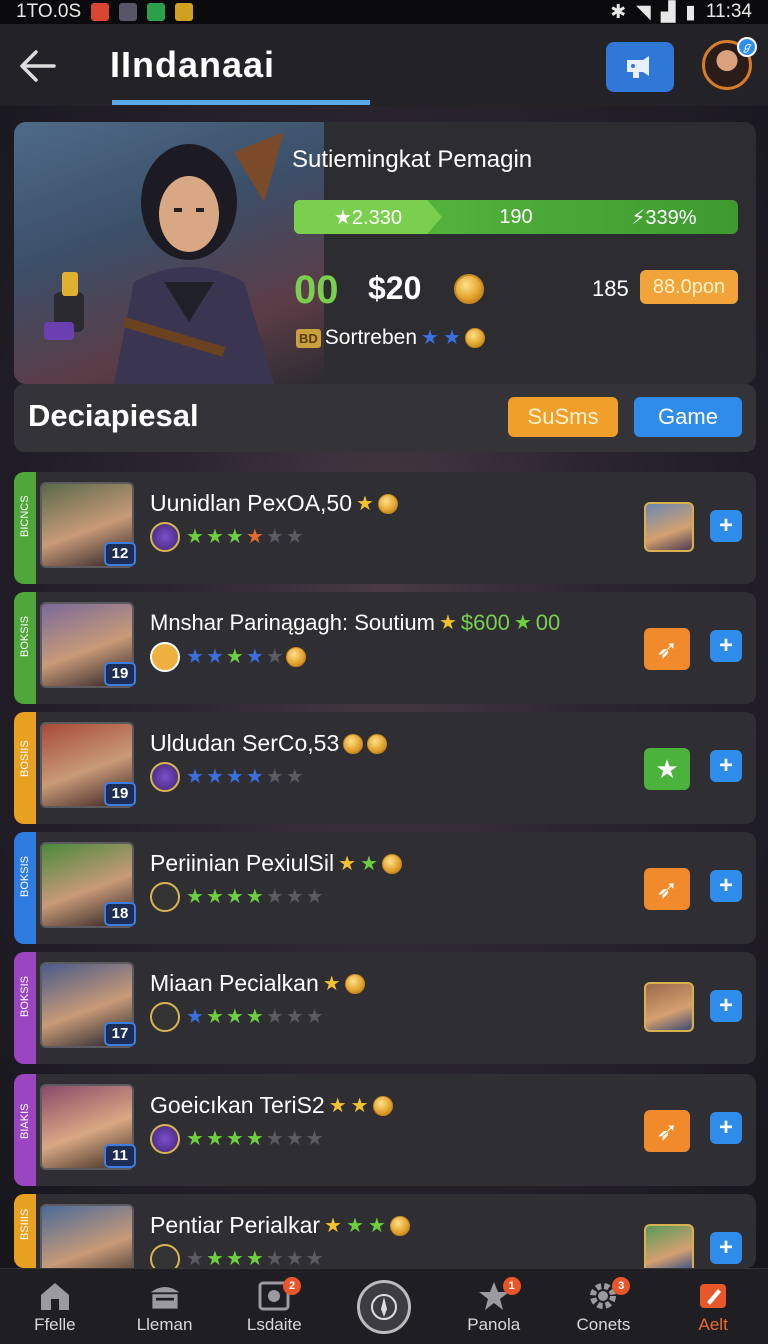 This screenshot has height=1344, width=768. Describe the element at coordinates (494, 1306) in the screenshot. I see `nav-panola: 1 Panola` at that location.